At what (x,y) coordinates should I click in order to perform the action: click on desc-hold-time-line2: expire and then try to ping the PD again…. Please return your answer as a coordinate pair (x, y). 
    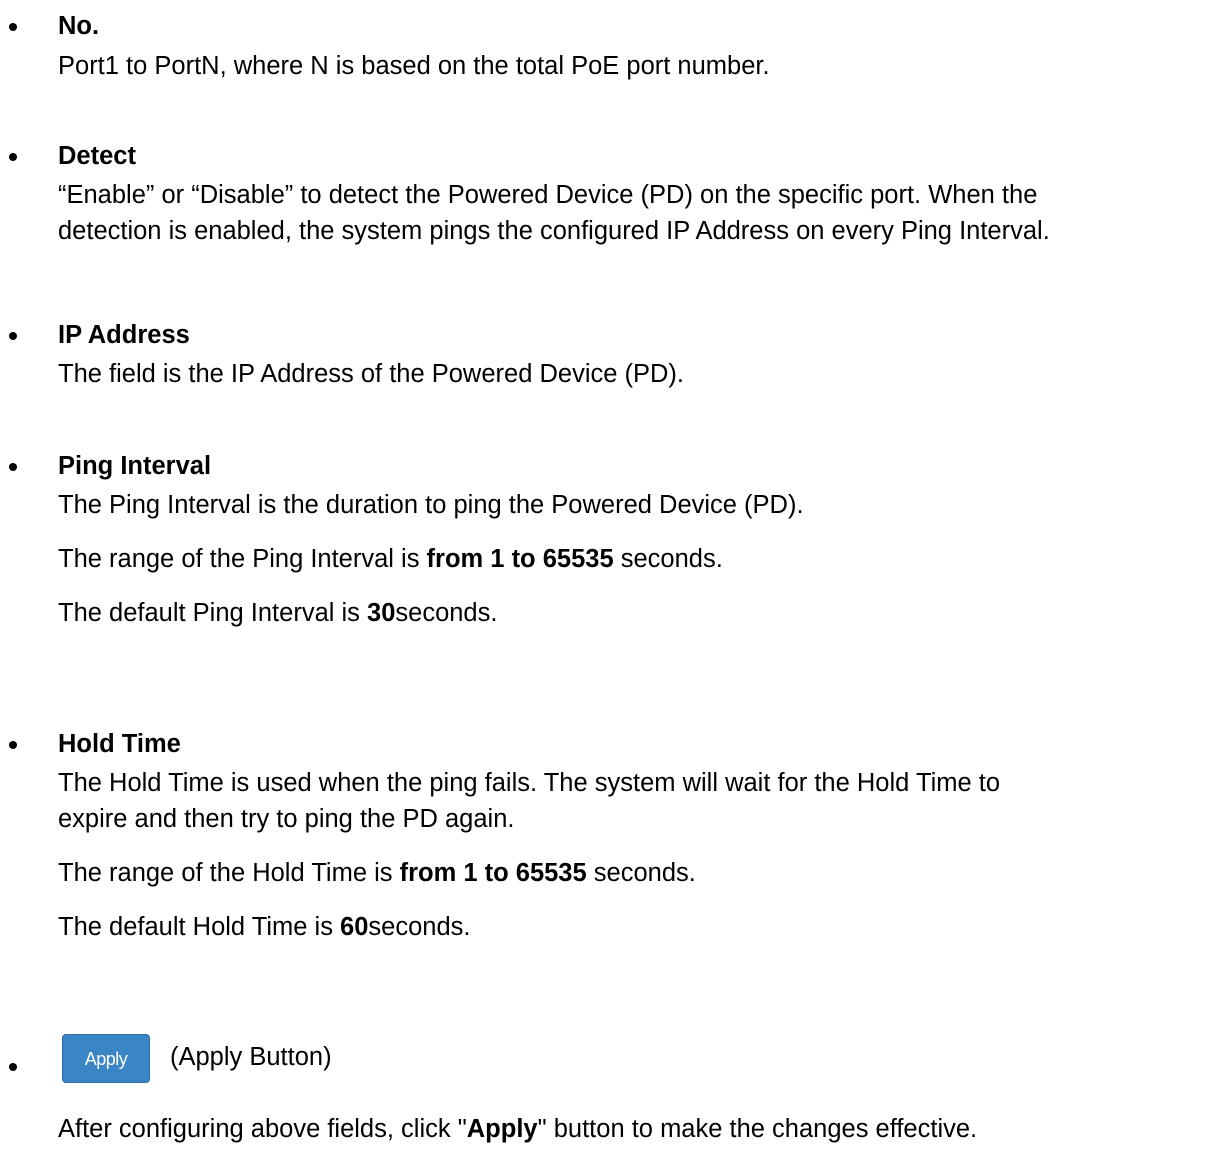
    Looking at the image, I should click on (286, 819).